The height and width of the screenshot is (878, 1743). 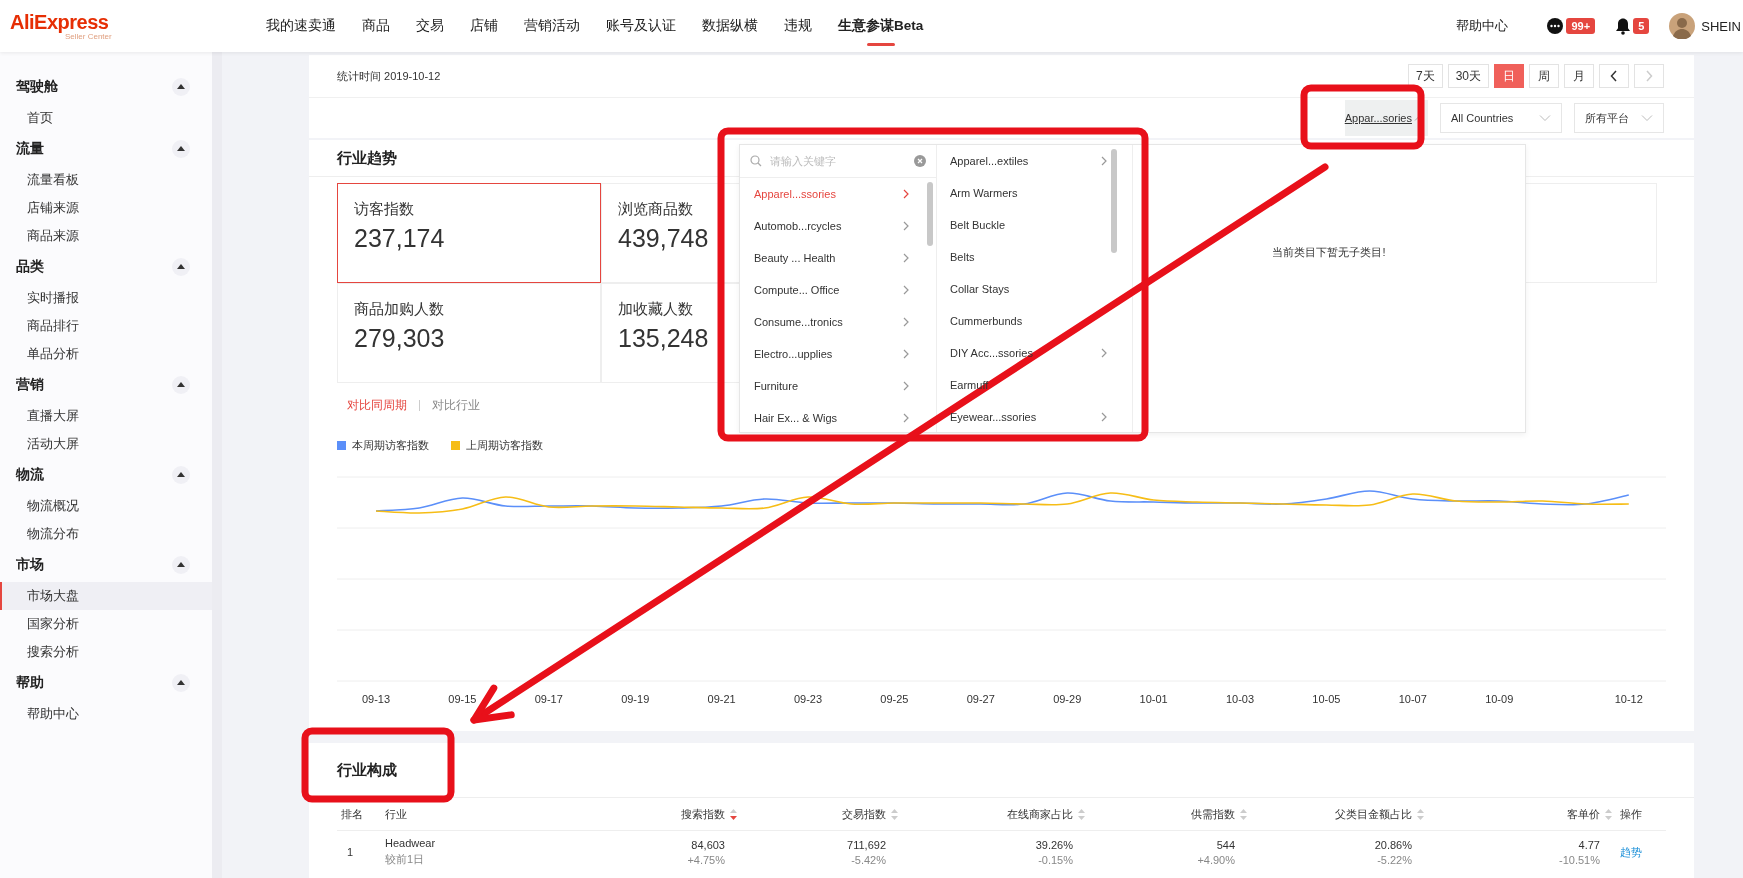 What do you see at coordinates (1028, 321) in the screenshot?
I see `category-option: Cummerbunds` at bounding box center [1028, 321].